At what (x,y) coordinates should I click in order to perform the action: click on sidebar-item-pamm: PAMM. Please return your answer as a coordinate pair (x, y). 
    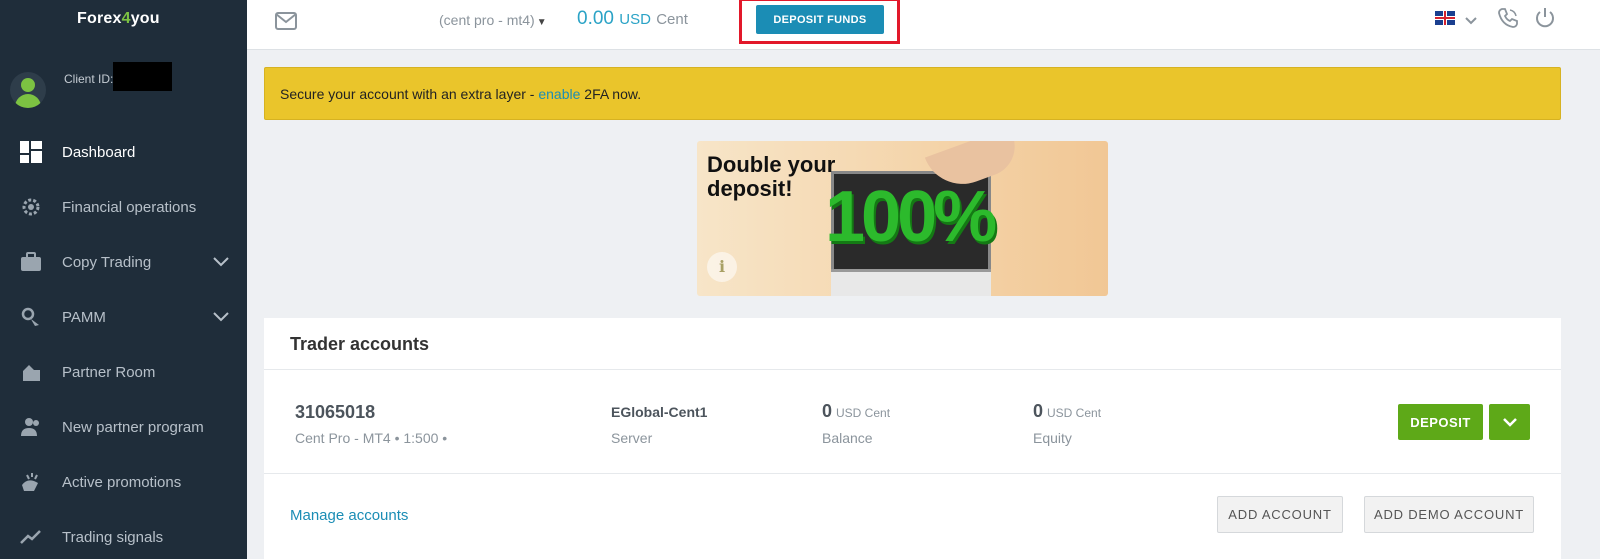
    Looking at the image, I should click on (123, 317).